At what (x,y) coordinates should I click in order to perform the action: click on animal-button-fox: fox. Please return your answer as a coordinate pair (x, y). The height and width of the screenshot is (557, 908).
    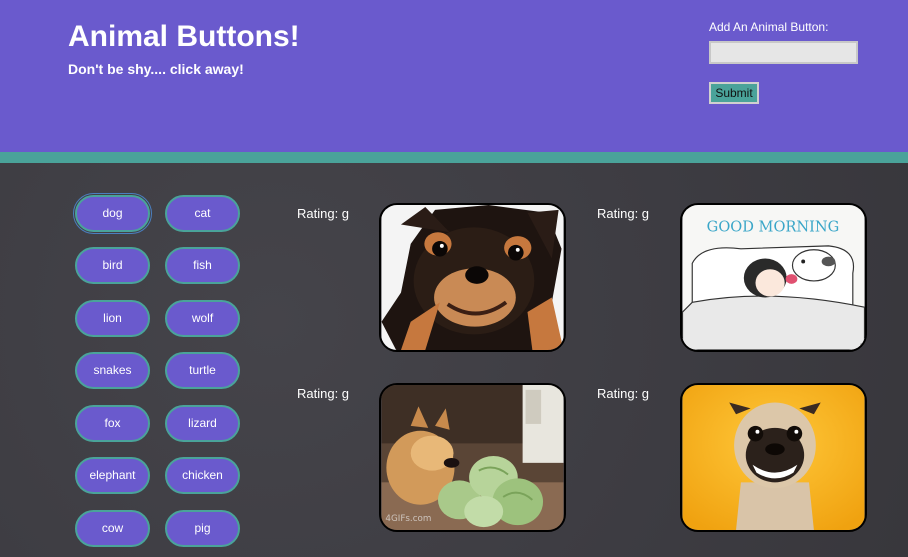
    Looking at the image, I should click on (112, 423).